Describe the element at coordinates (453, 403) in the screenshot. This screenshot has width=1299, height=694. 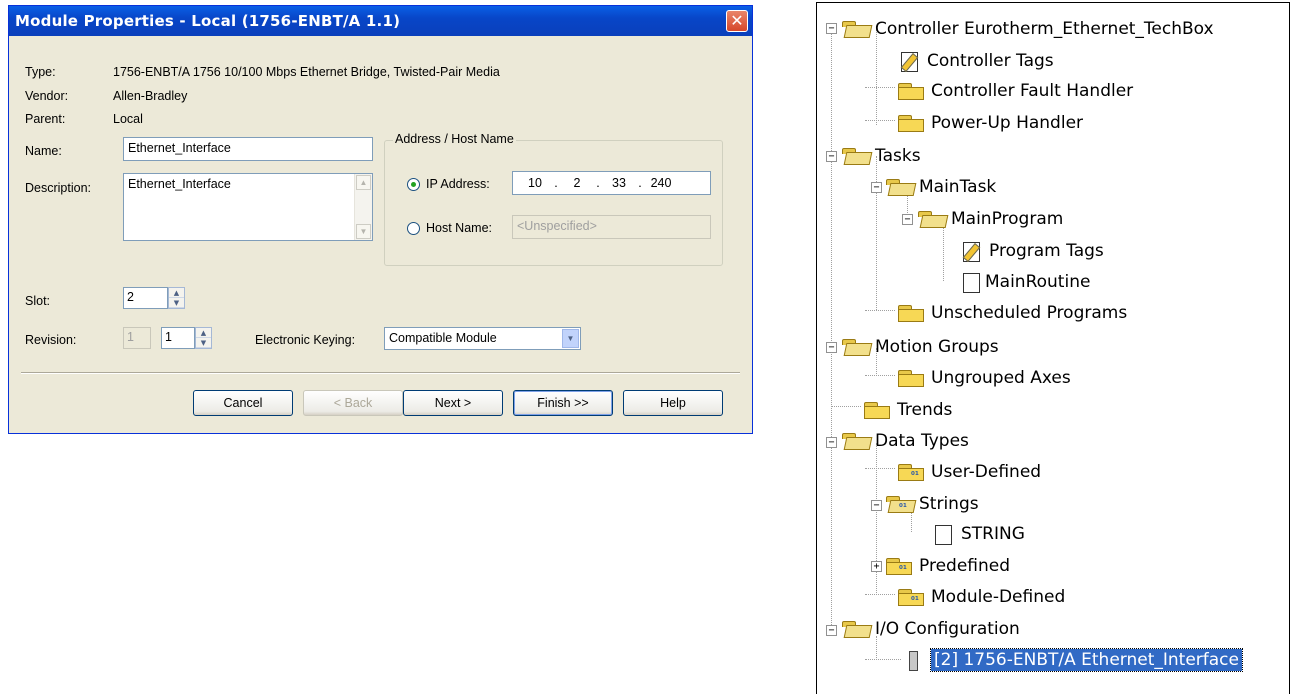
I see `next-button: Next >` at that location.